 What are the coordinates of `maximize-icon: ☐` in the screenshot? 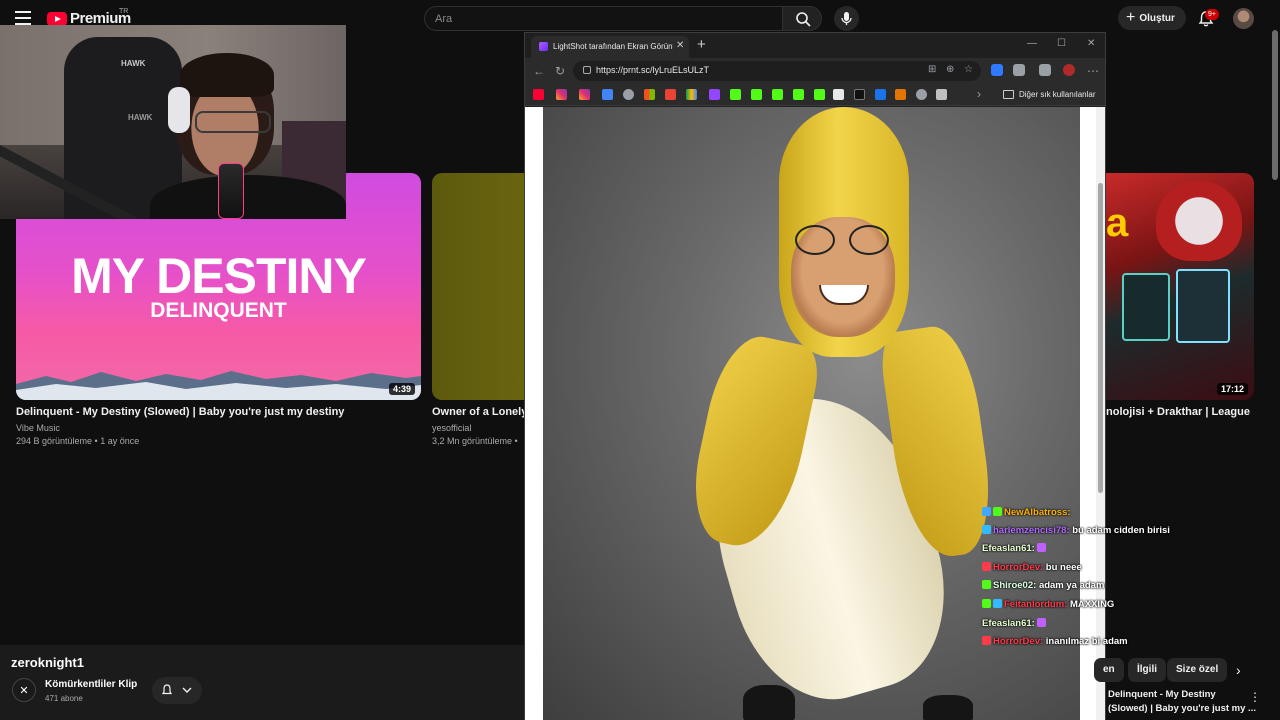 It's located at (1061, 43).